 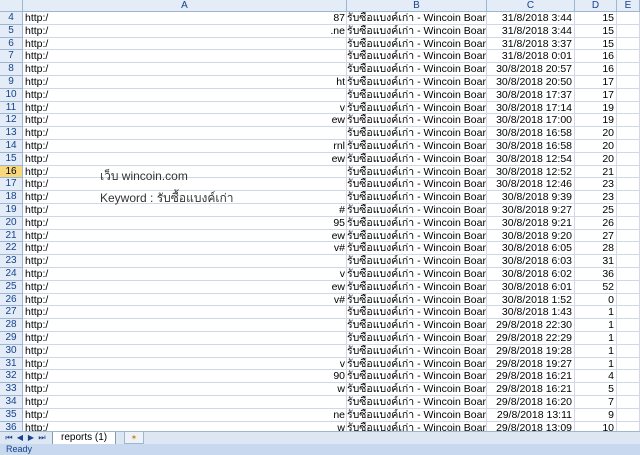 I want to click on row-header: 34, so click(x=11, y=402).